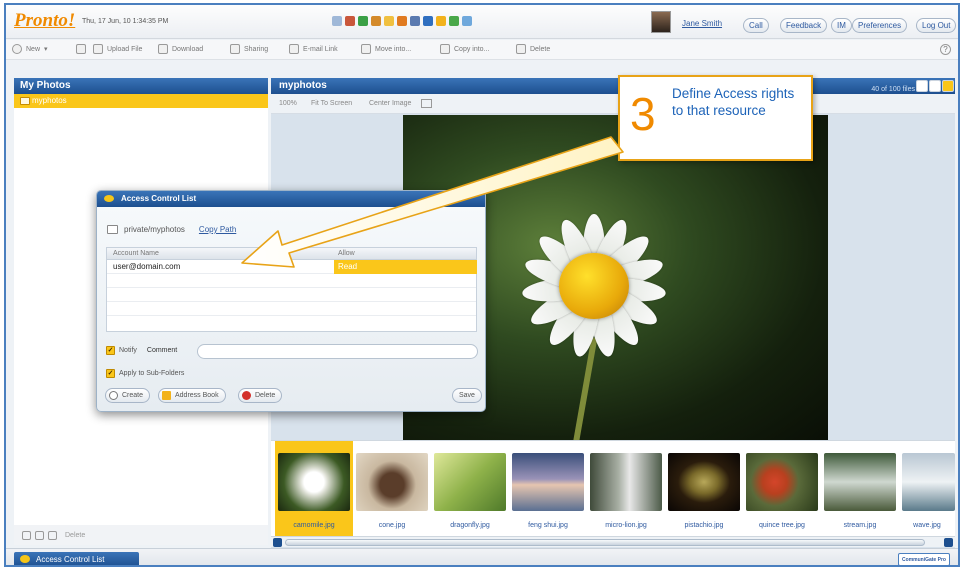 The image size is (964, 570). Describe the element at coordinates (405, 267) in the screenshot. I see `permission-cell: Read` at that location.